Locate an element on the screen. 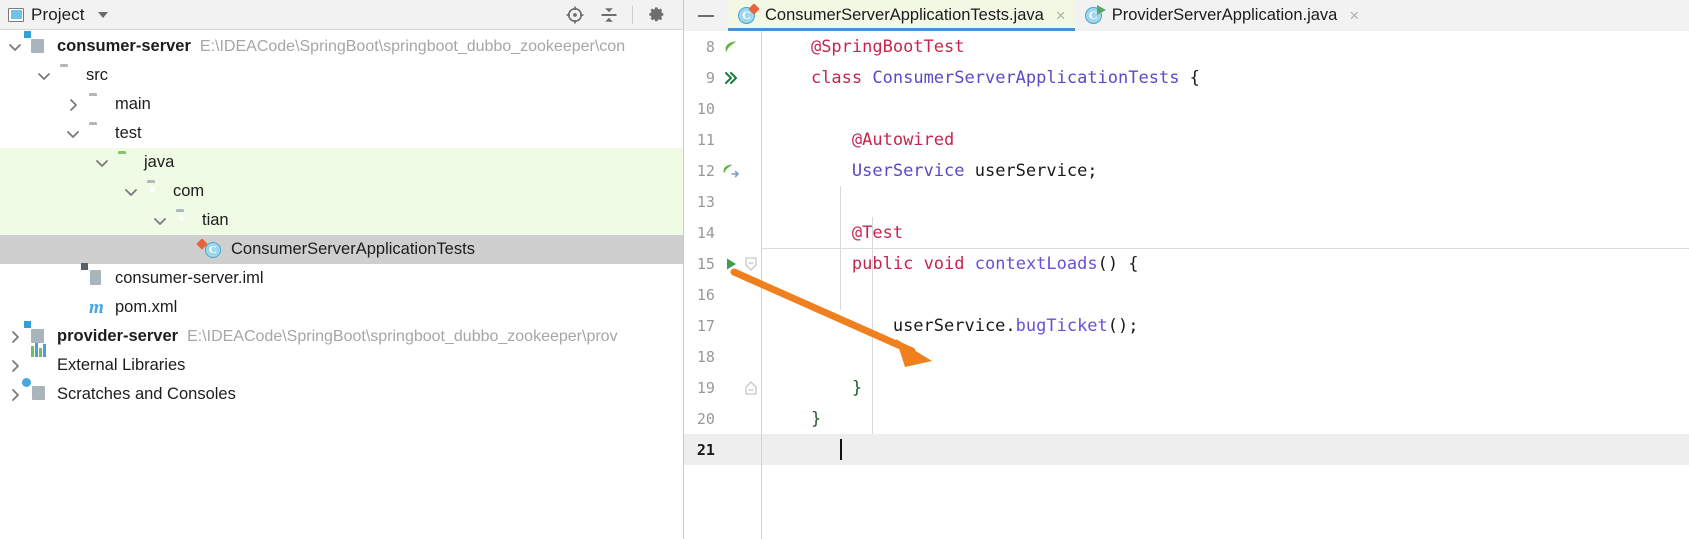 This screenshot has width=1689, height=539. gutter-line: 17 is located at coordinates (722, 325).